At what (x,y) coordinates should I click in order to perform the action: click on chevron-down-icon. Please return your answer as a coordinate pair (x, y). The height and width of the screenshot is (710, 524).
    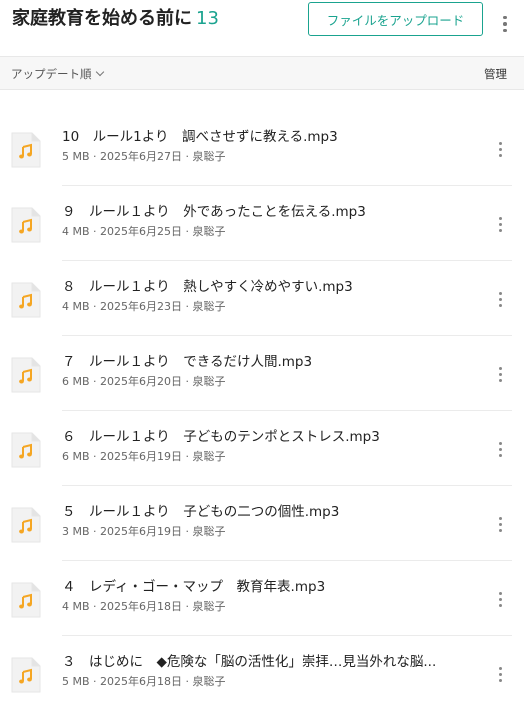
    Looking at the image, I should click on (99, 72).